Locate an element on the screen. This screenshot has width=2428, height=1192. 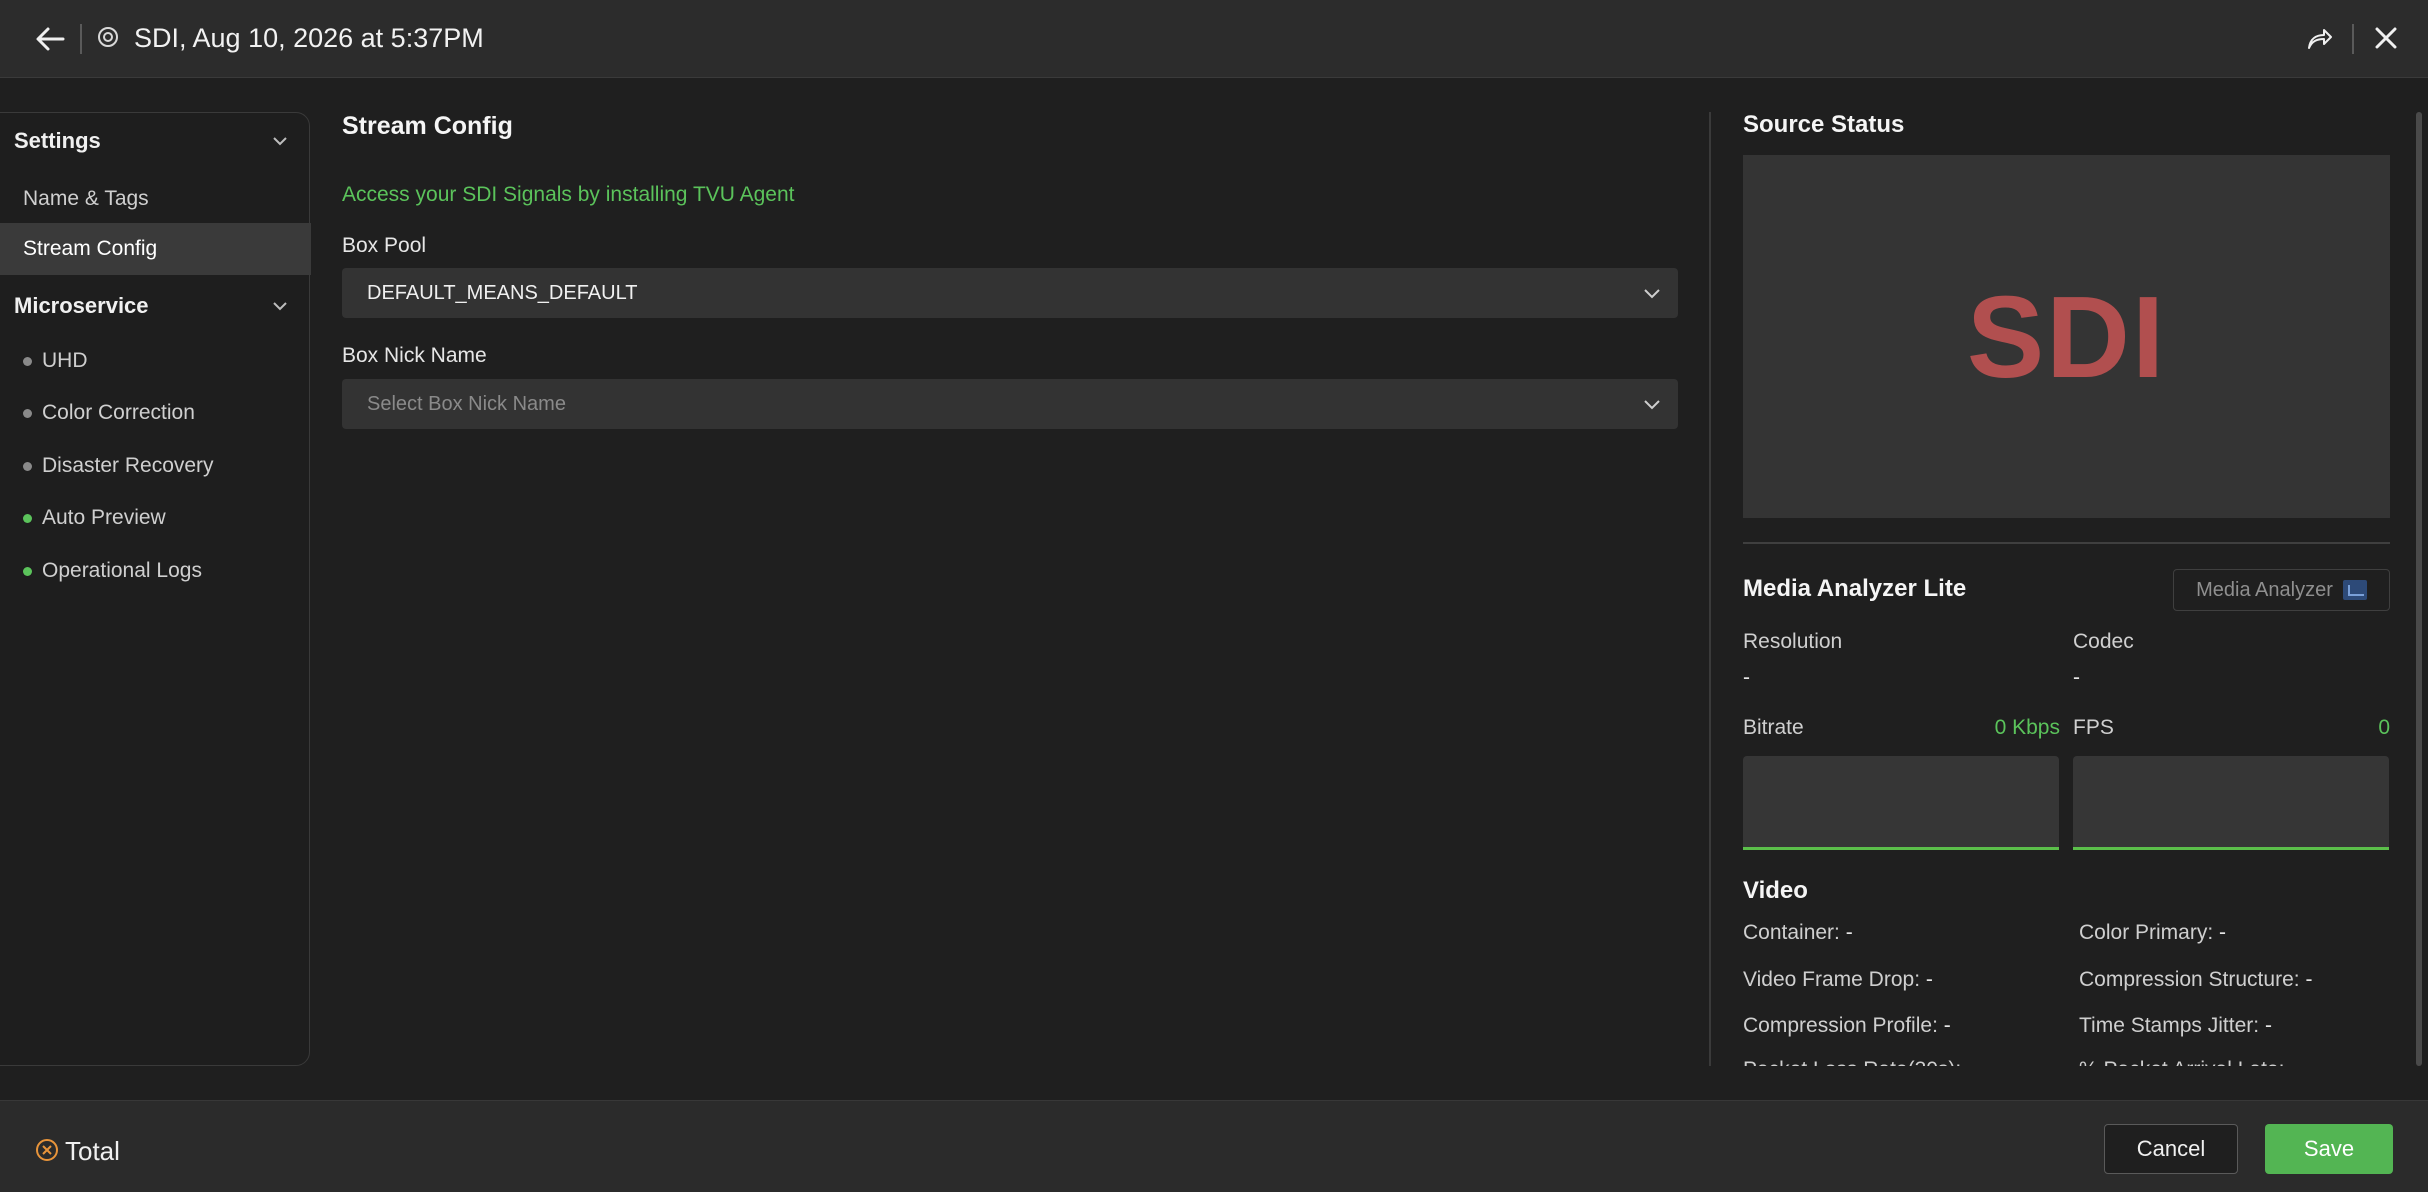
video-detail-row: Container: - is located at coordinates (1798, 933).